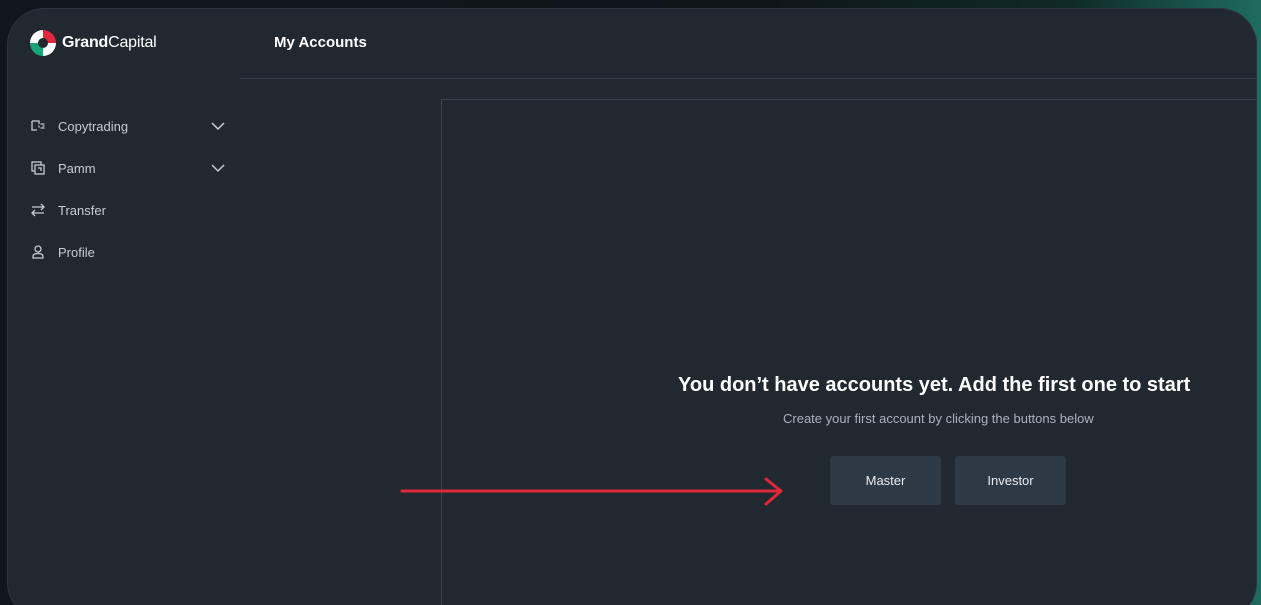  I want to click on brand-name: GrandCapital, so click(109, 43).